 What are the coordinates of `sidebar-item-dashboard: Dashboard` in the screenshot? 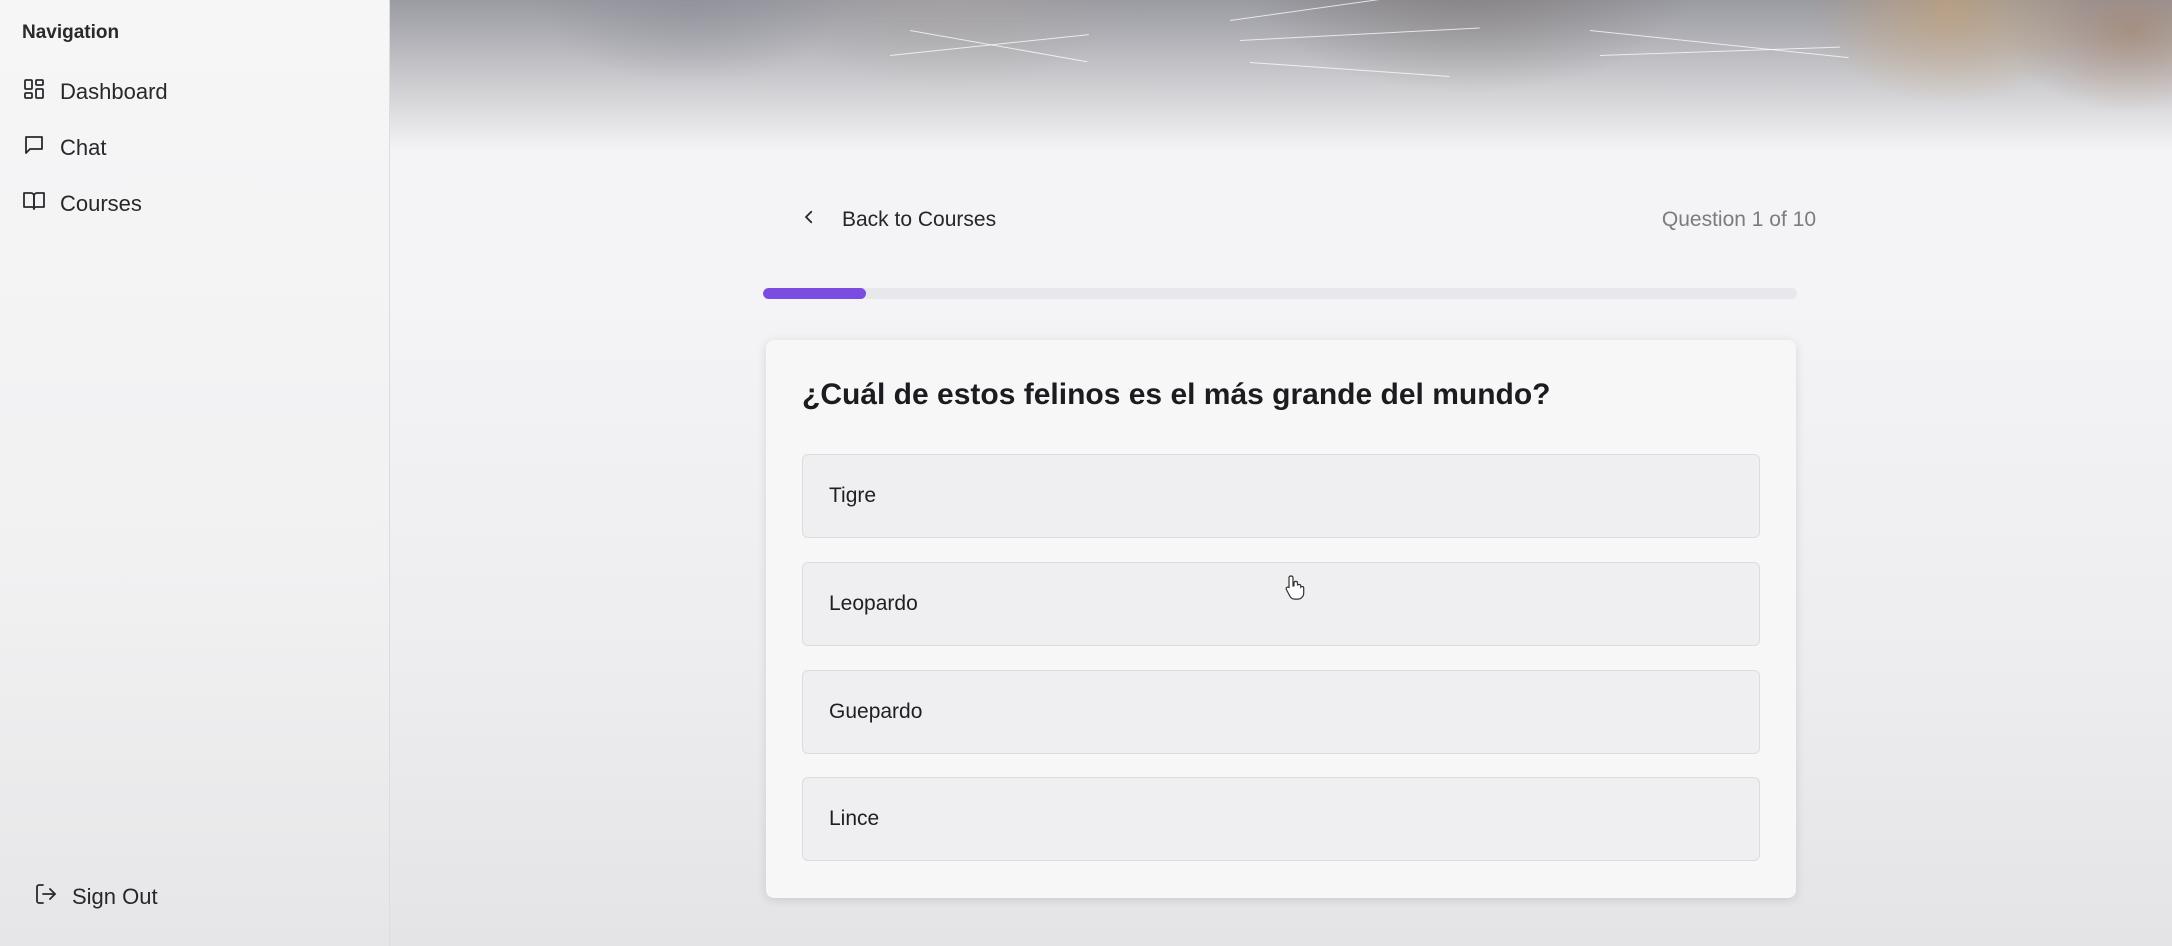 It's located at (95, 92).